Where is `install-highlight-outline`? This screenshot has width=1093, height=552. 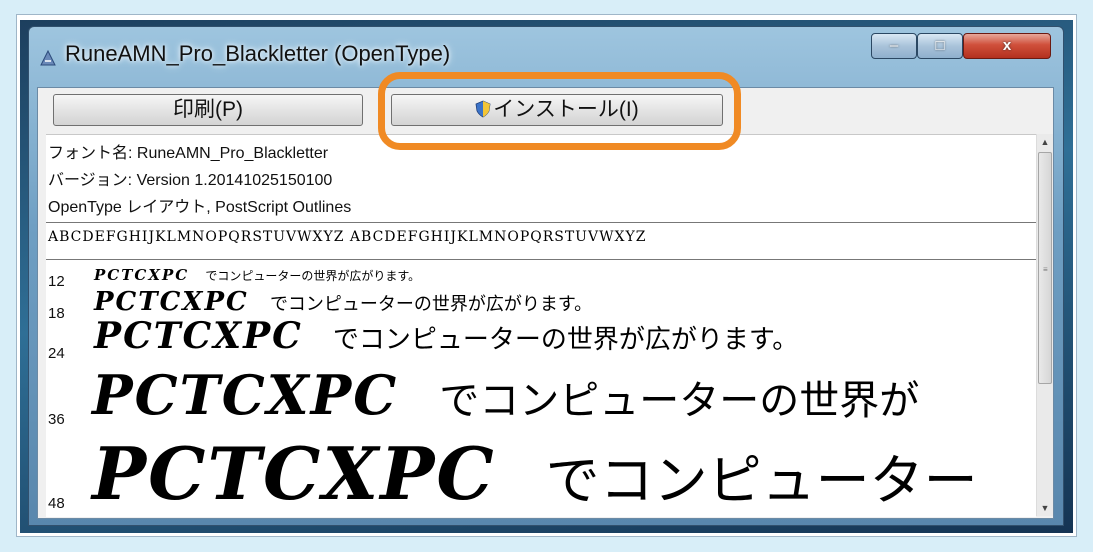 install-highlight-outline is located at coordinates (559, 111).